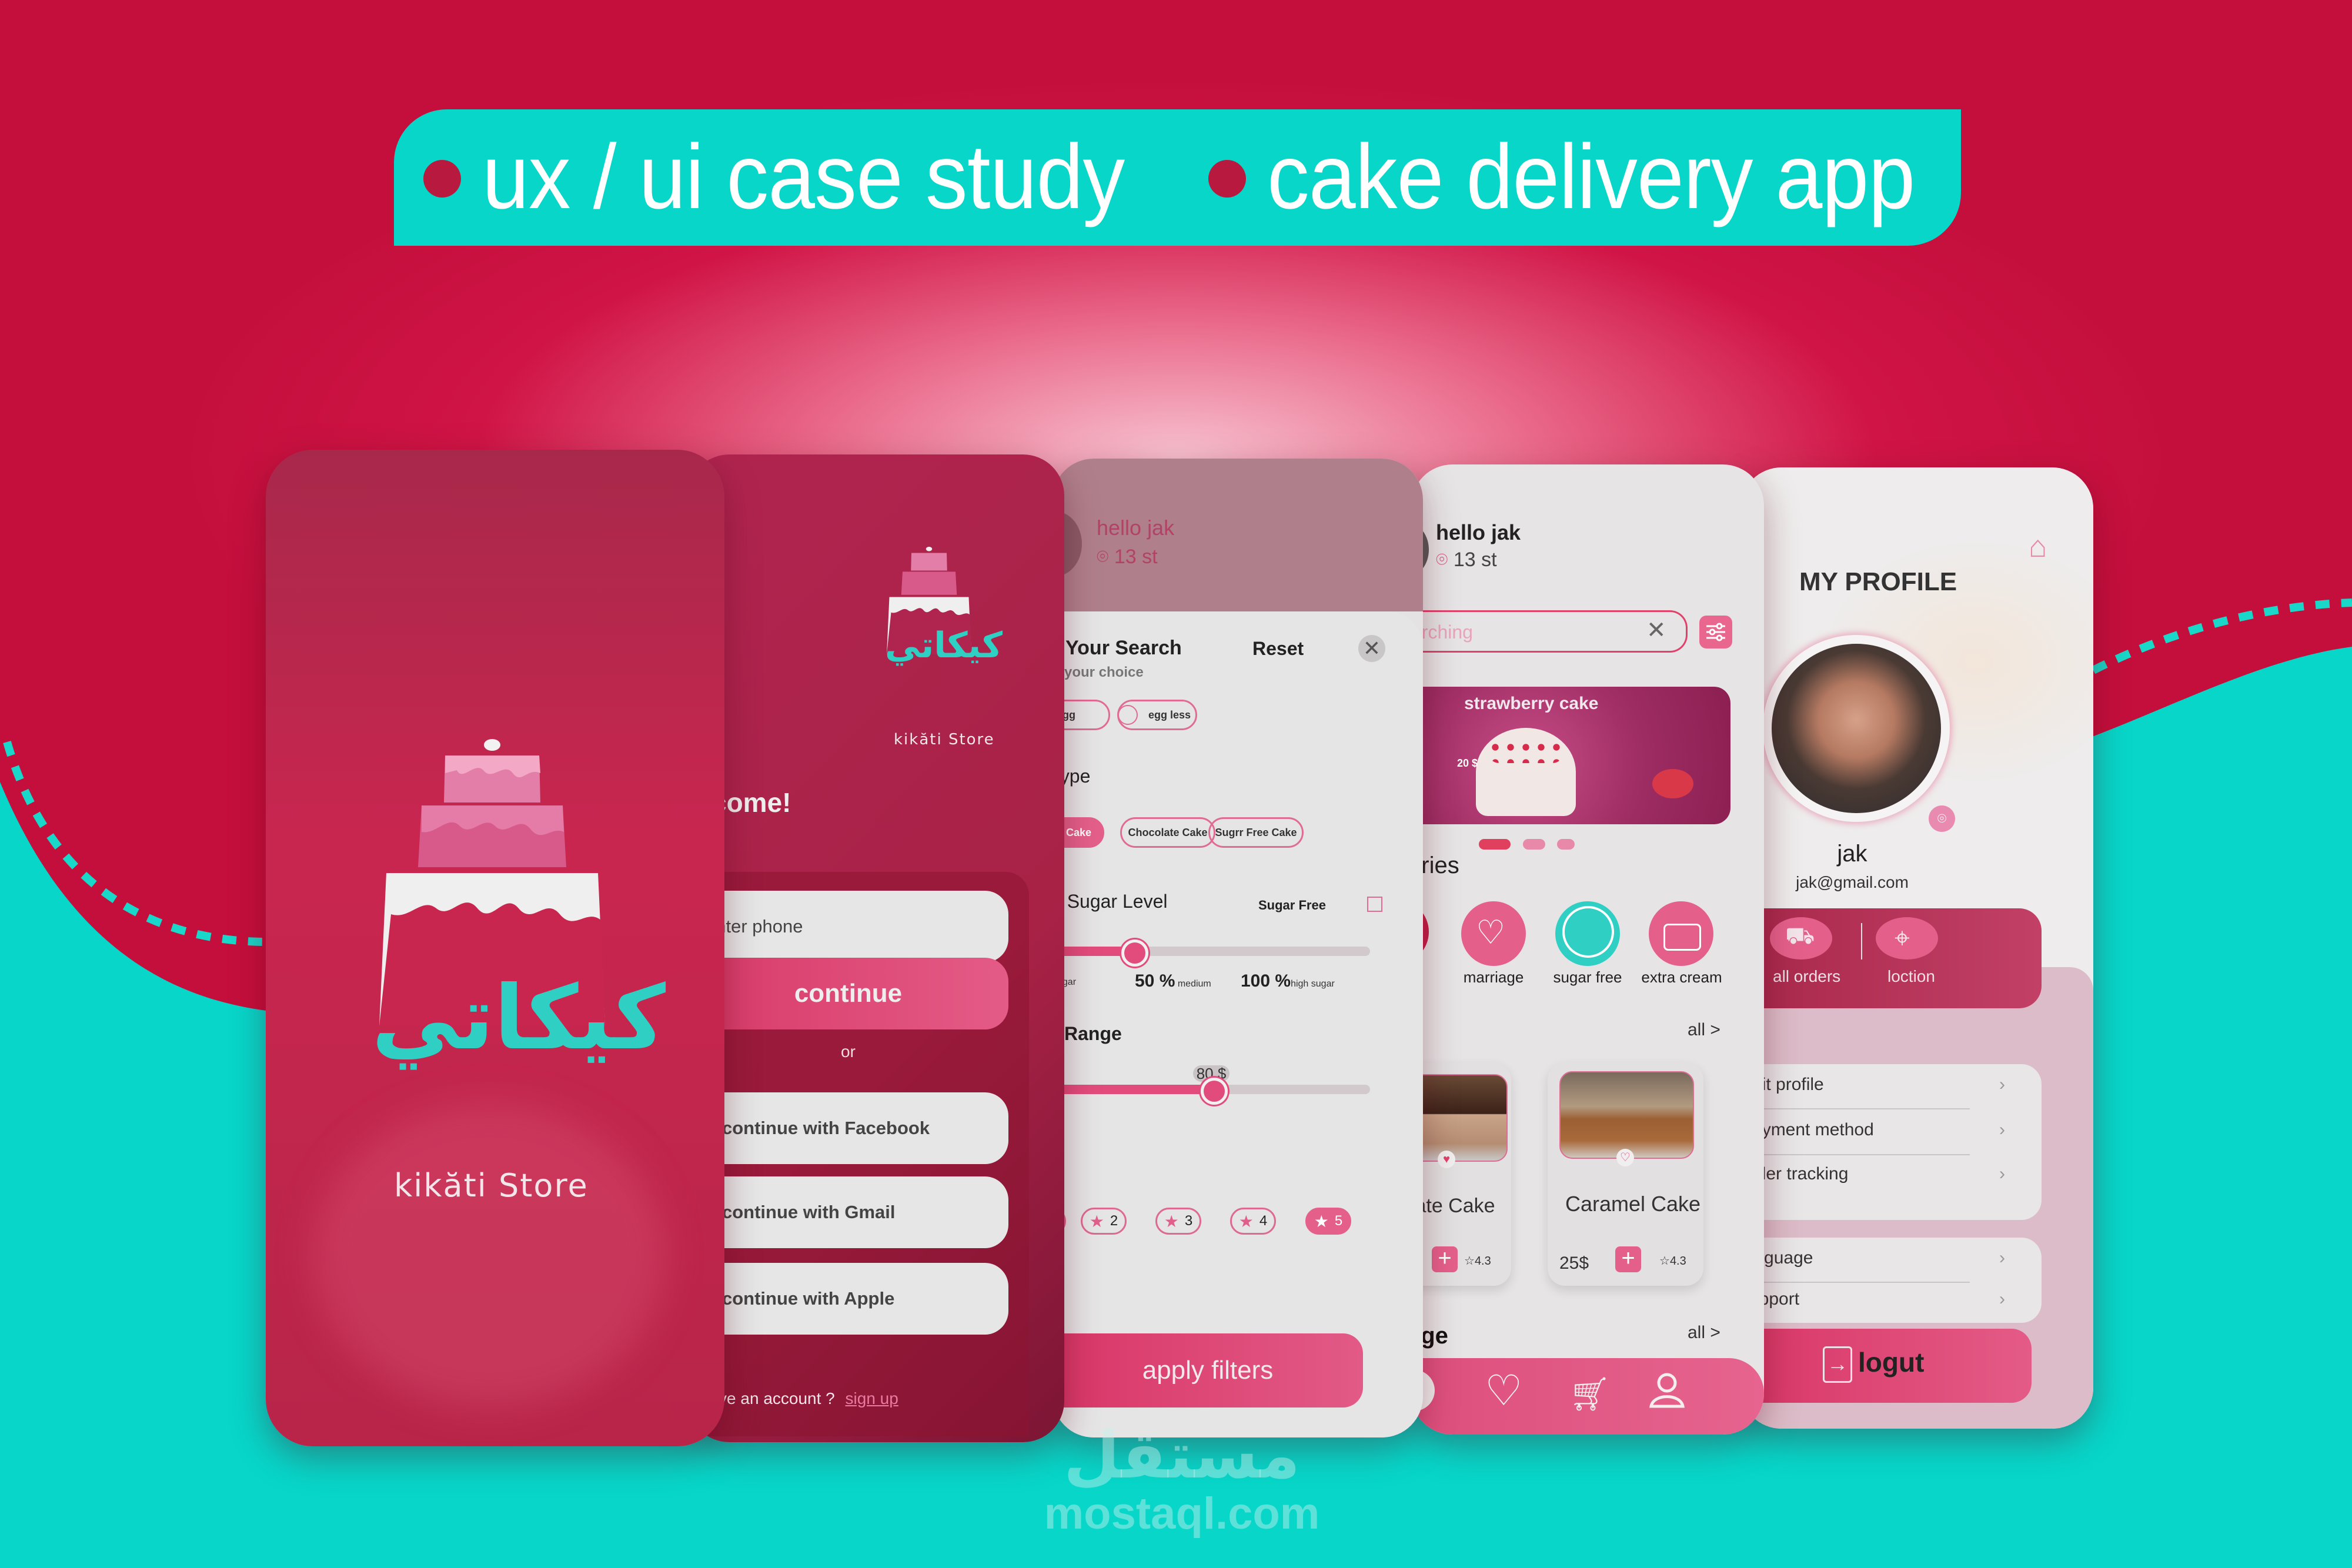  I want to click on gmail-login-button: continue with Gmail, so click(848, 1212).